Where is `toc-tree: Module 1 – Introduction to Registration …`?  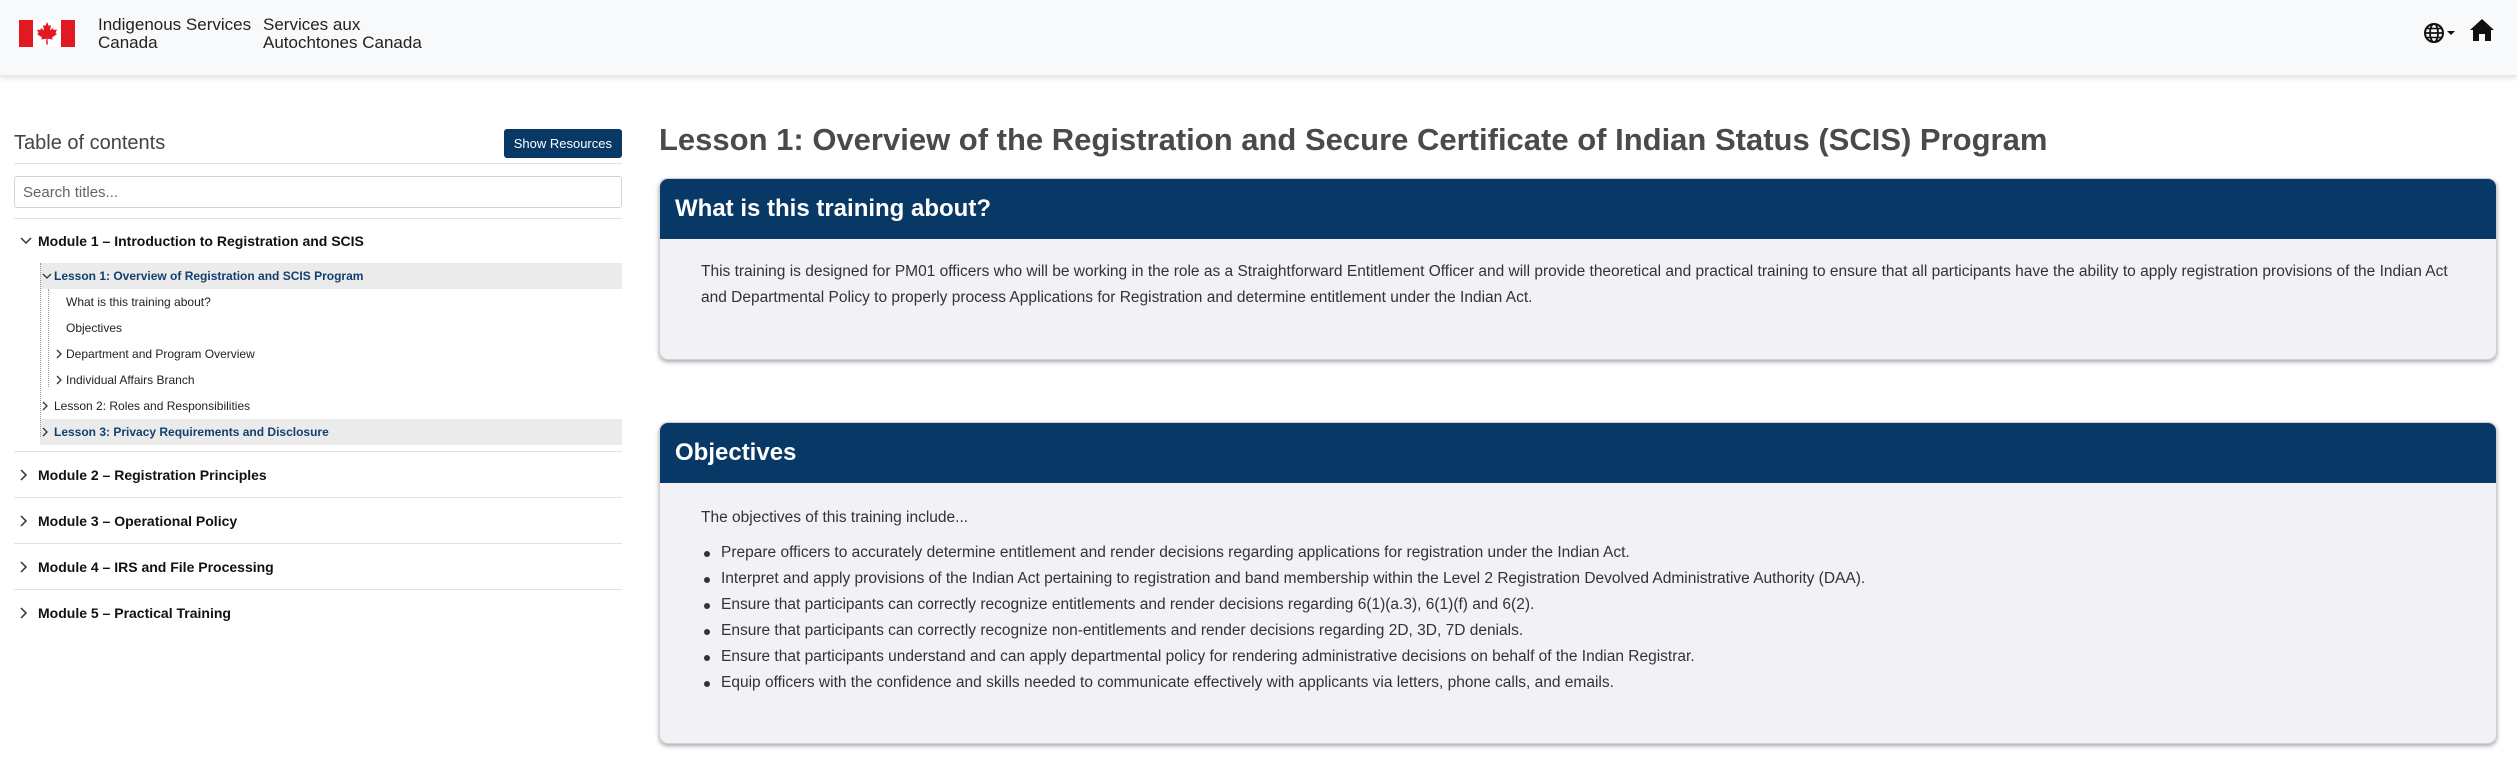 toc-tree: Module 1 – Introduction to Registration … is located at coordinates (318, 427).